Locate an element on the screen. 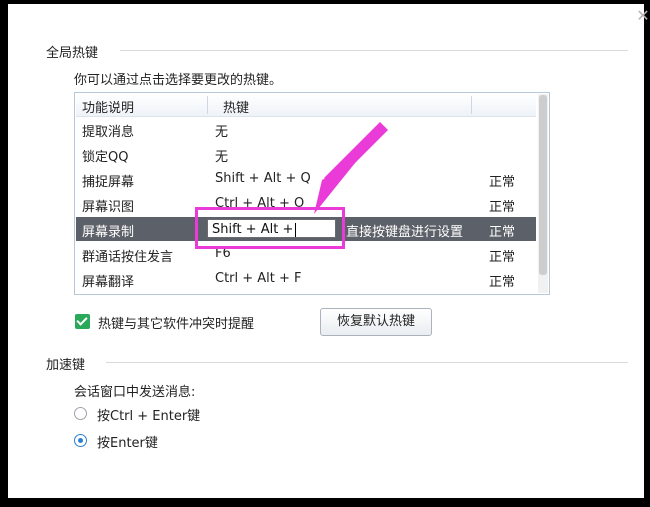 The height and width of the screenshot is (507, 650). conflict-alert-checkbox is located at coordinates (82, 321).